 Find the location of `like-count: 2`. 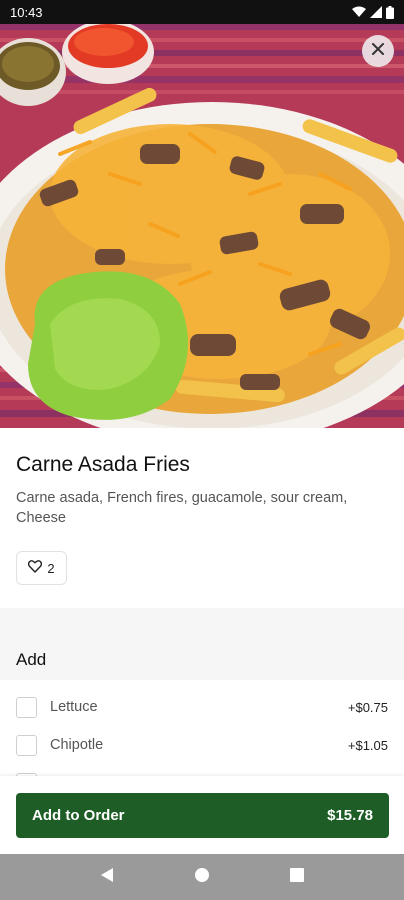

like-count: 2 is located at coordinates (51, 568).